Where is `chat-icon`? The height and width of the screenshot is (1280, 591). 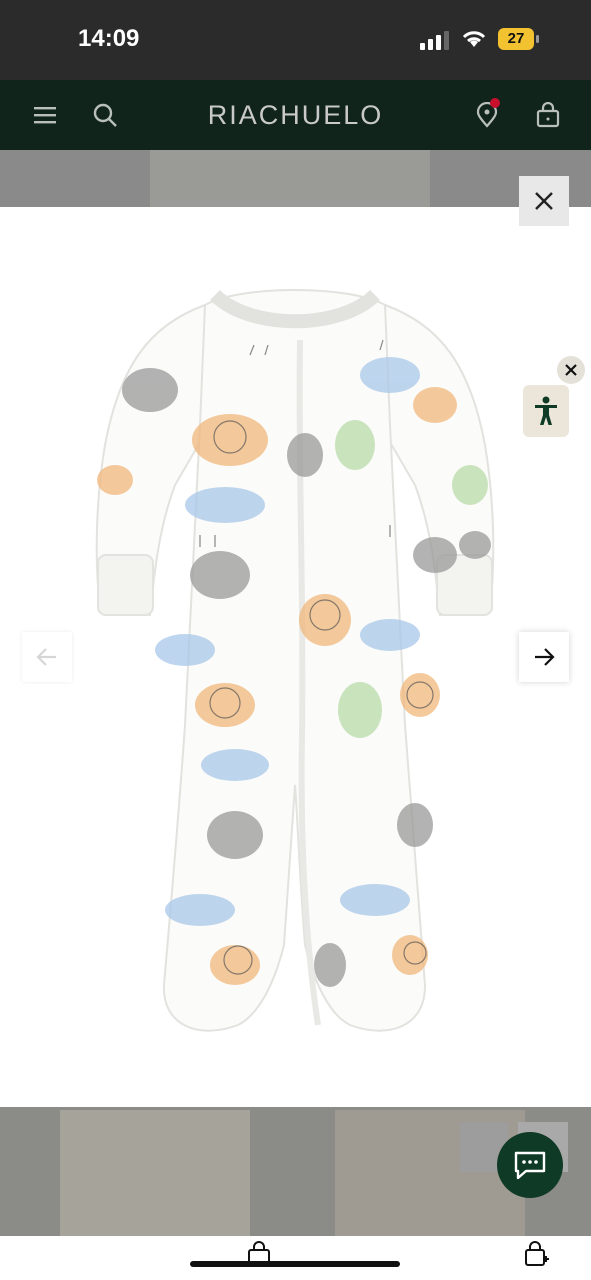
chat-icon is located at coordinates (530, 1165).